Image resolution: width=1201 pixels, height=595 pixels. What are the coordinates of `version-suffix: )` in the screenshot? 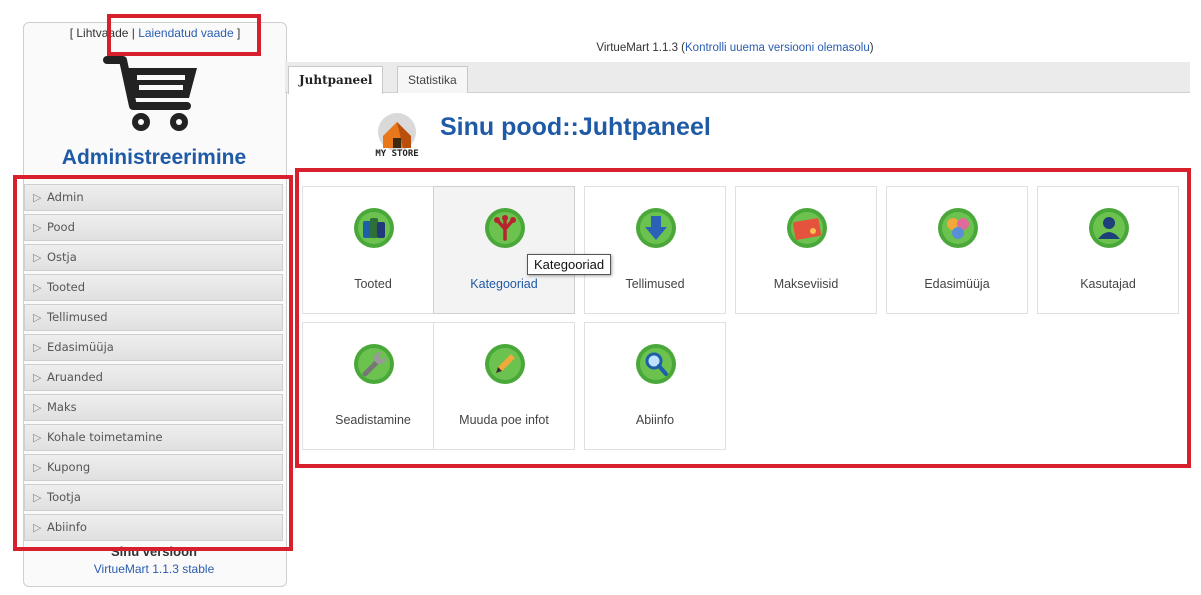 It's located at (871, 48).